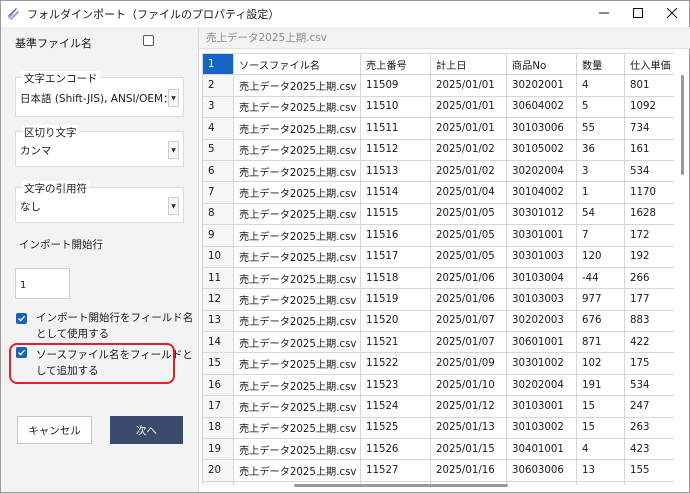 This screenshot has width=690, height=493. I want to click on table-cell: 30103006, so click(541, 128).